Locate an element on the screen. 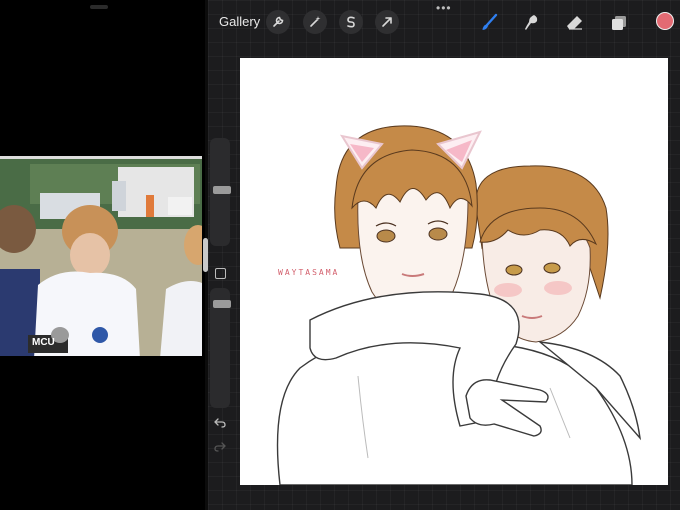 The image size is (680, 510). brush-size-slider is located at coordinates (220, 192).